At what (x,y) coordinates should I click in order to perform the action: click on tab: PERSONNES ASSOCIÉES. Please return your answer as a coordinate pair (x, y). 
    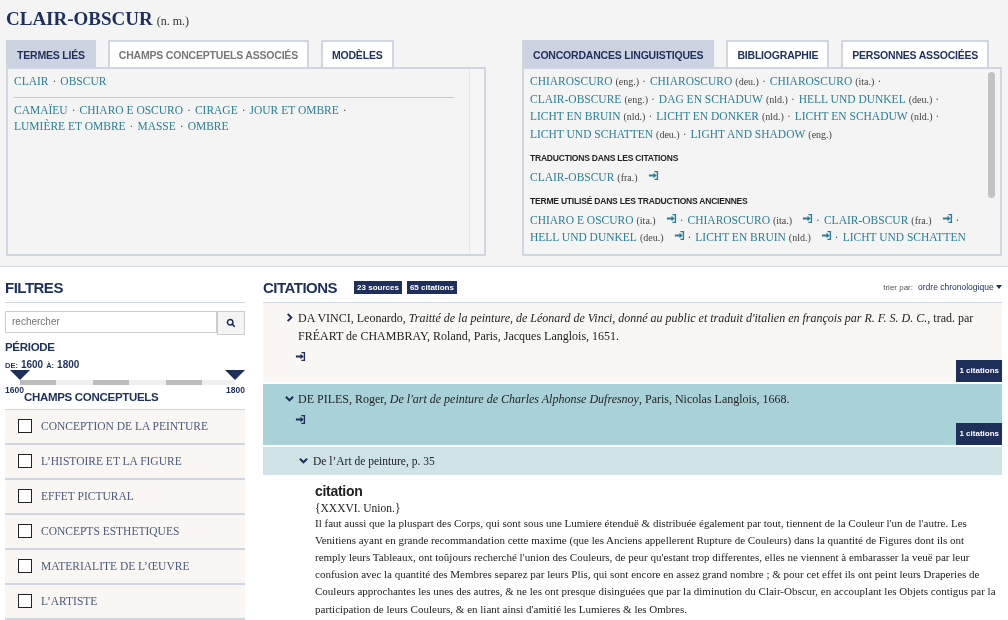
    Looking at the image, I should click on (915, 53).